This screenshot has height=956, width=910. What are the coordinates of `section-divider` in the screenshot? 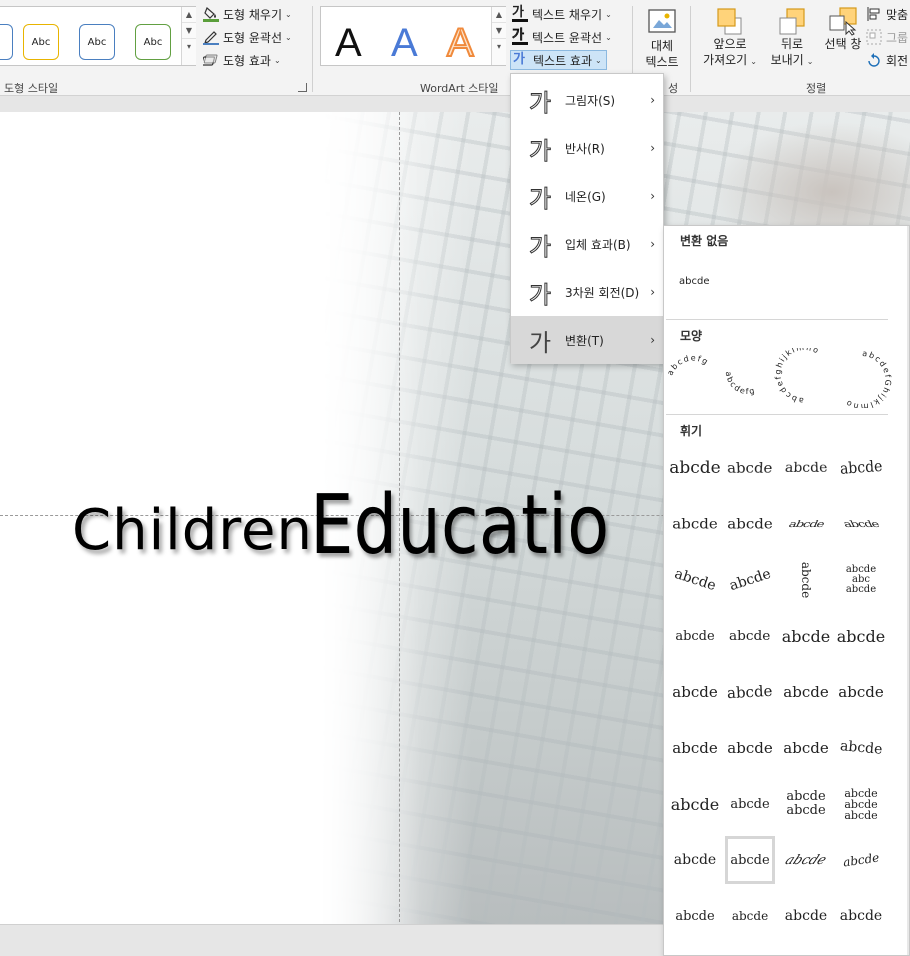 It's located at (777, 414).